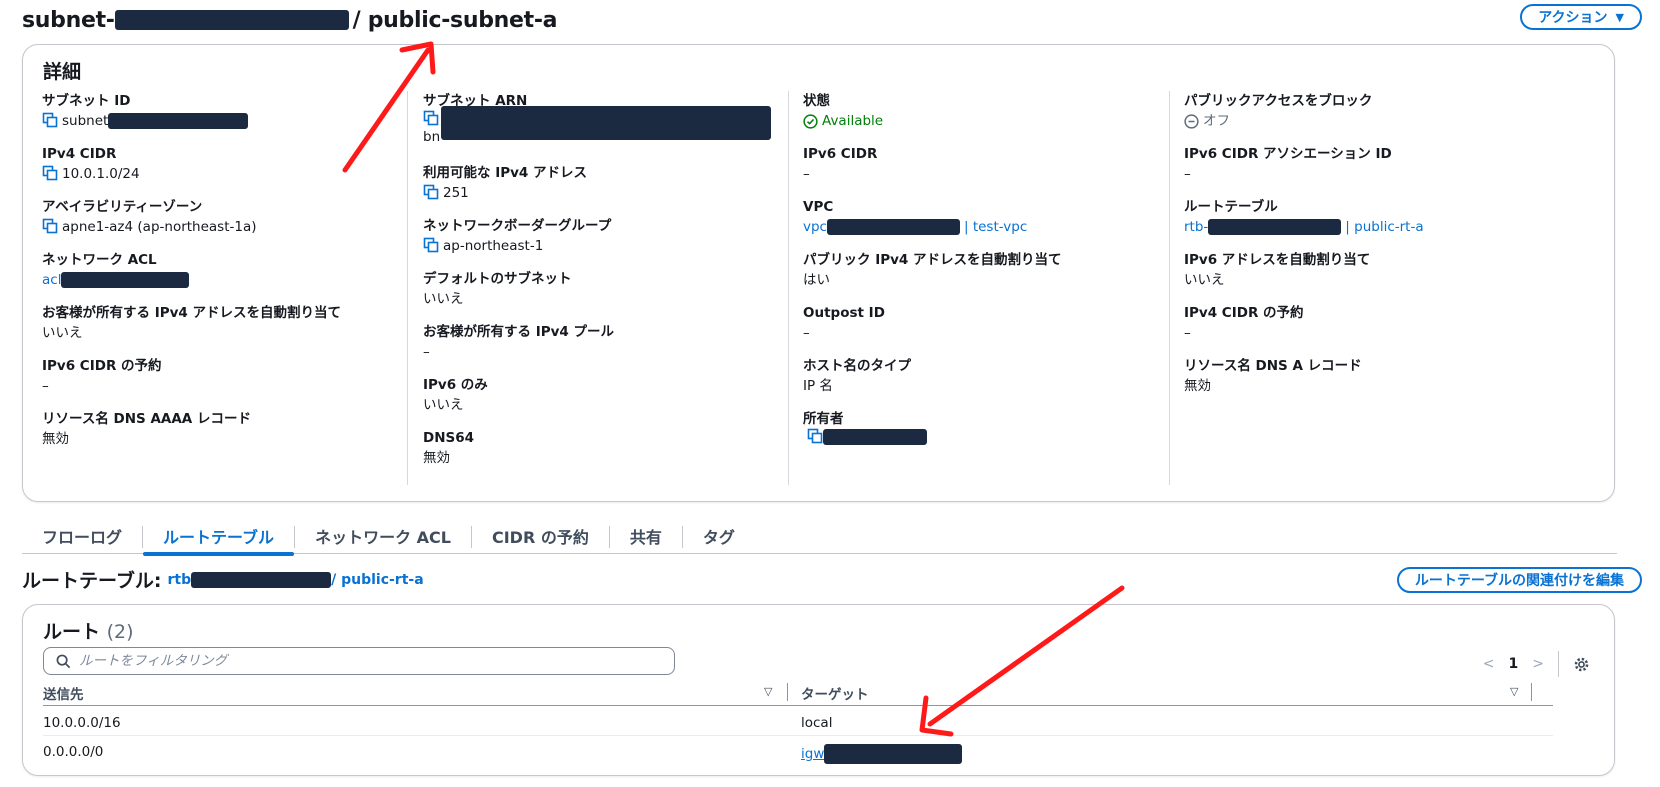 Image resolution: width=1660 pixels, height=787 pixels. Describe the element at coordinates (120, 632) in the screenshot. I see `routes-count: (2)` at that location.